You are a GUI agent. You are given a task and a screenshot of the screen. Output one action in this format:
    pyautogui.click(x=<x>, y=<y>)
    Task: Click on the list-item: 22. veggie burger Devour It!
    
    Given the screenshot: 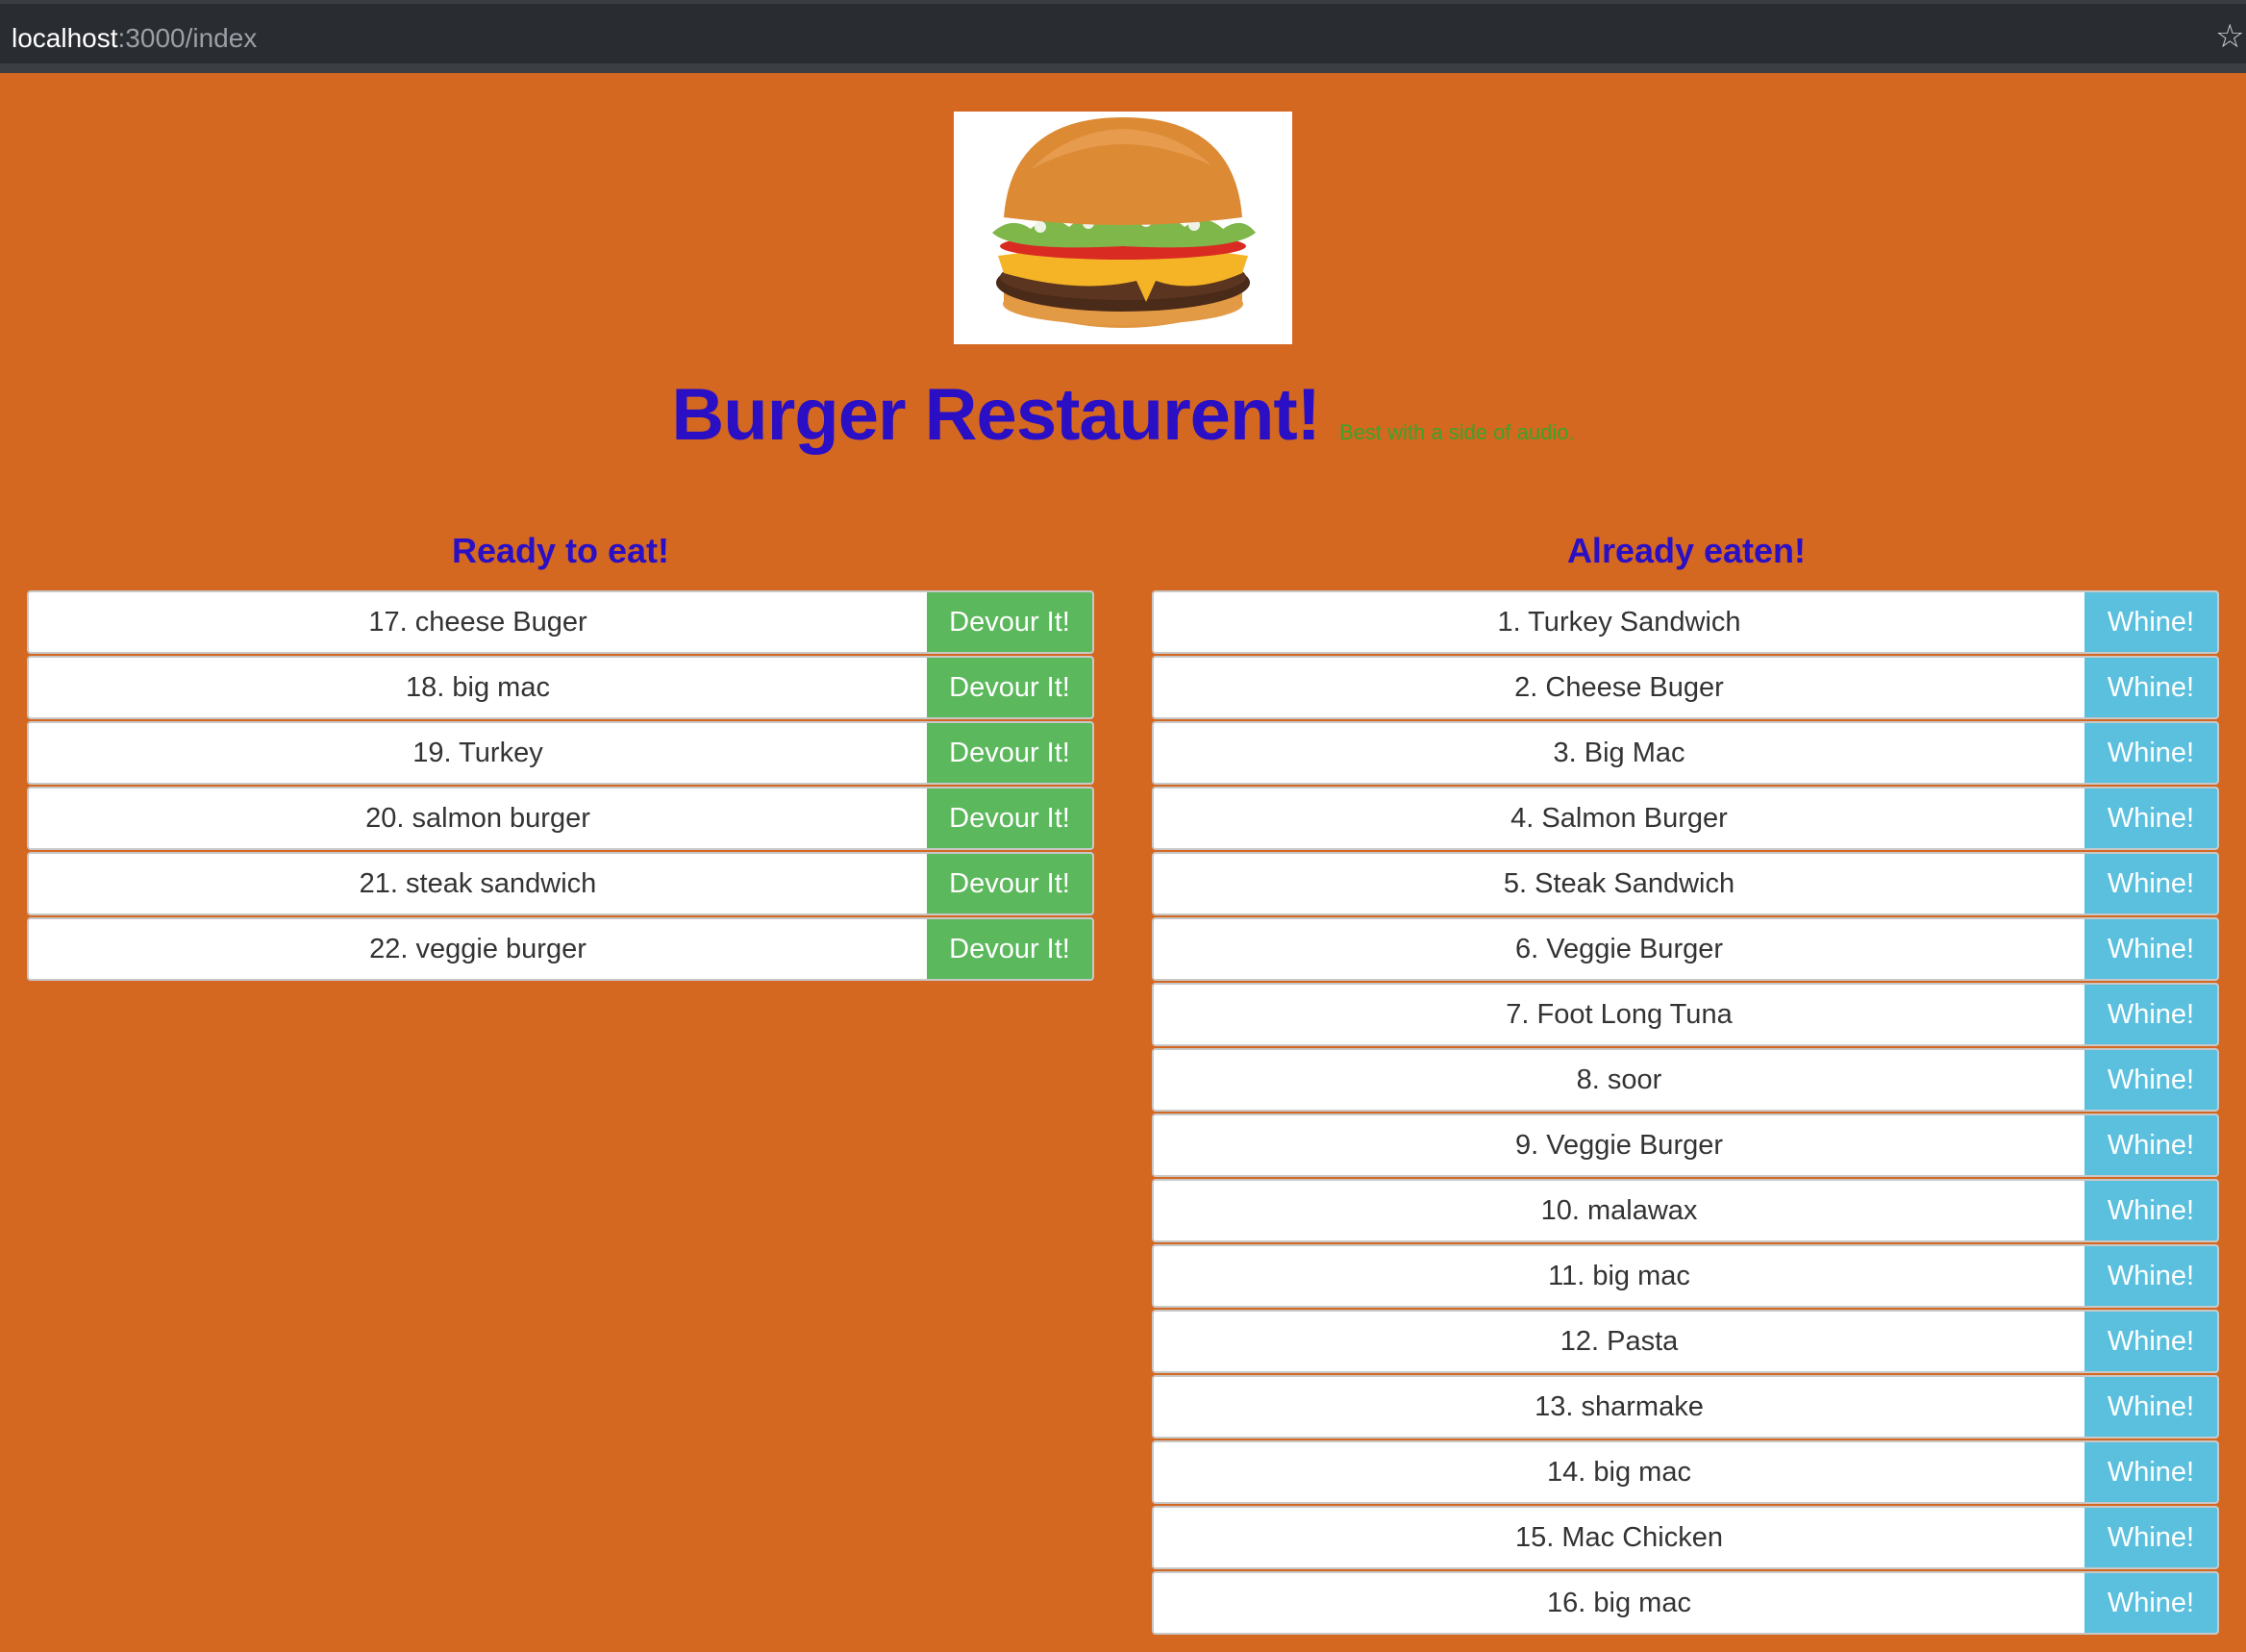 What is the action you would take?
    pyautogui.click(x=560, y=949)
    